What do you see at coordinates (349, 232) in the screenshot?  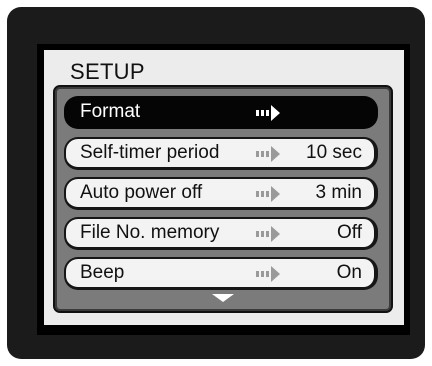 I see `menu-item-value: Off` at bounding box center [349, 232].